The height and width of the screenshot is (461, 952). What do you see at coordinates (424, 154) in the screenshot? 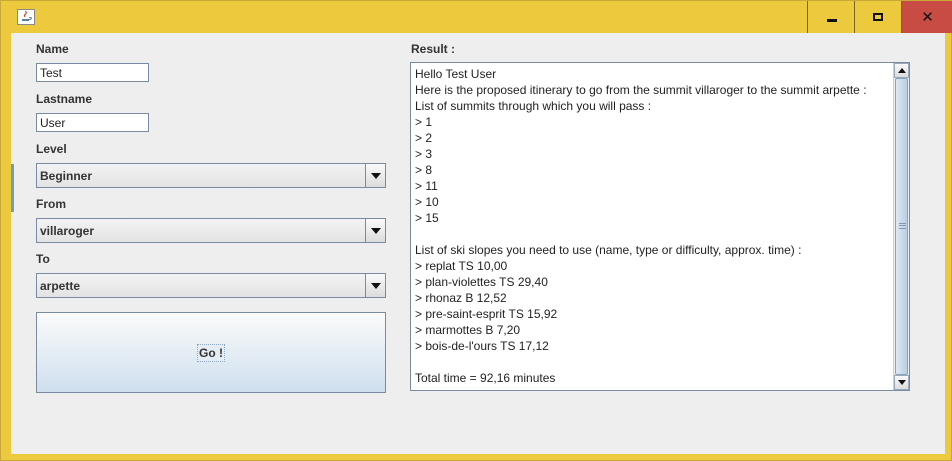
I see `result-line: > 3` at bounding box center [424, 154].